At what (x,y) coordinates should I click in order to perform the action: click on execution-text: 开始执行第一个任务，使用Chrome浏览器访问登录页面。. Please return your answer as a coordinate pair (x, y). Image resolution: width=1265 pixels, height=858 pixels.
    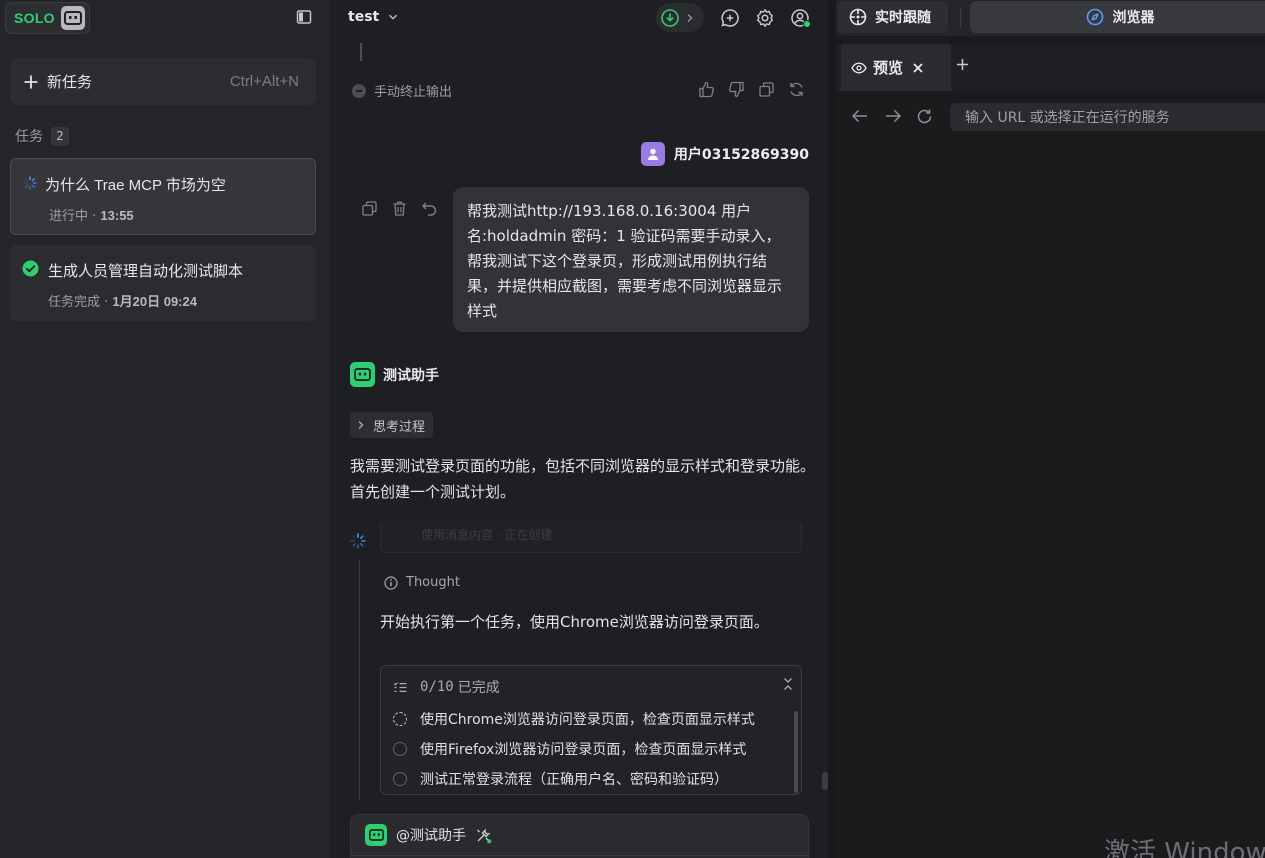
    Looking at the image, I should click on (574, 622).